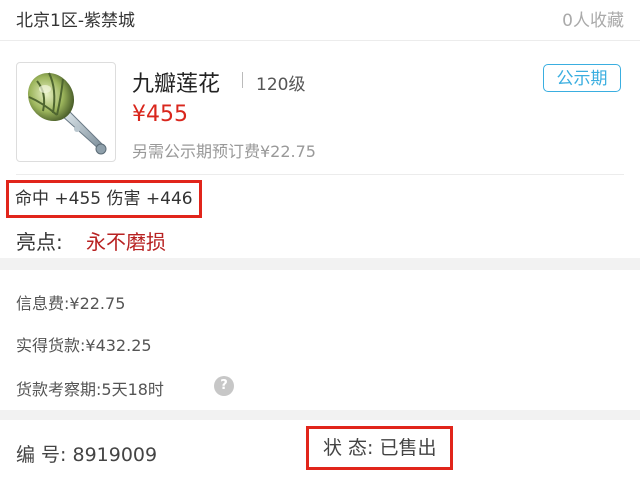 The height and width of the screenshot is (477, 640). What do you see at coordinates (84, 345) in the screenshot?
I see `actual-payment: 实得货款:¥432.25` at bounding box center [84, 345].